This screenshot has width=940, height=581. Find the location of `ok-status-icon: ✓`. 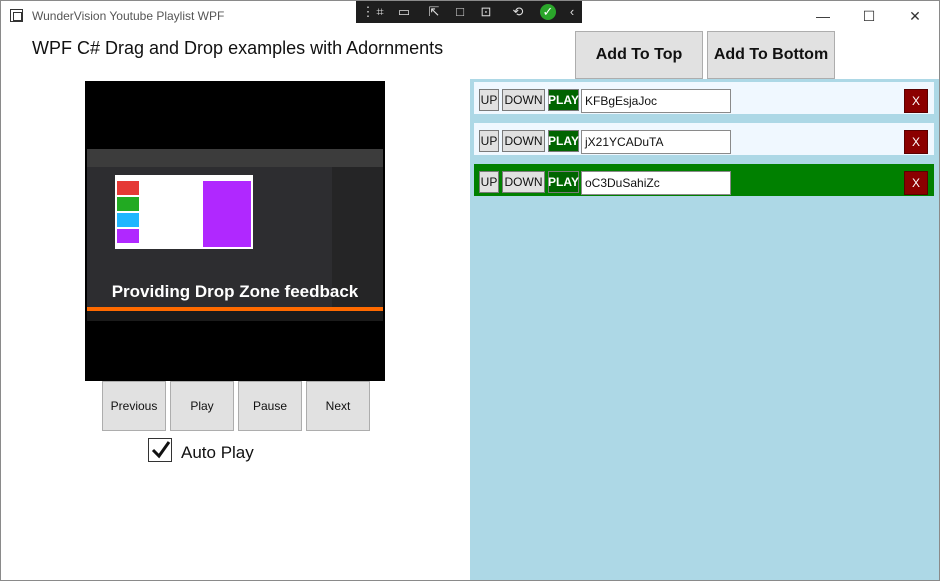

ok-status-icon: ✓ is located at coordinates (548, 12).